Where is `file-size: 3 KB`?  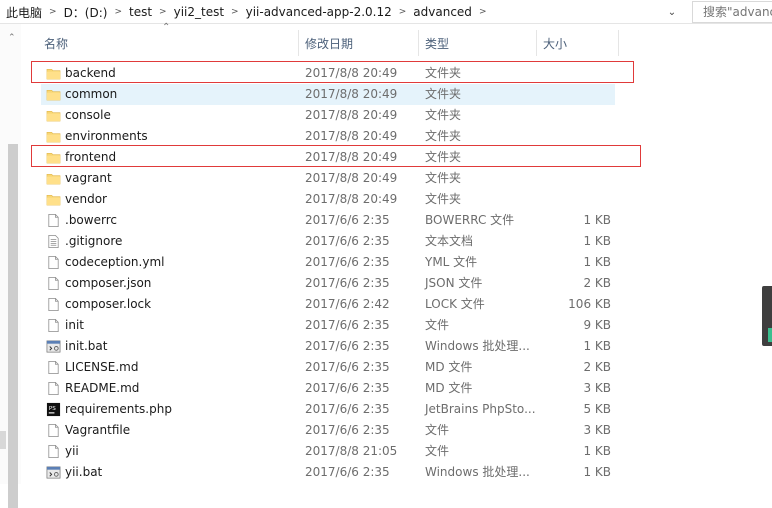
file-size: 3 KB is located at coordinates (597, 430).